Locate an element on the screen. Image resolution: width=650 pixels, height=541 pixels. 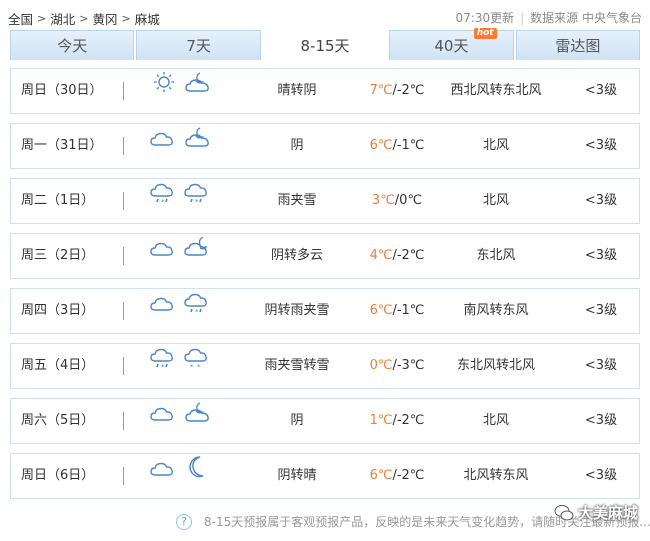
forecast-row: 周二（1日） * * 雨夹雪 3℃/0℃ 北风 <3级 is located at coordinates (325, 201).